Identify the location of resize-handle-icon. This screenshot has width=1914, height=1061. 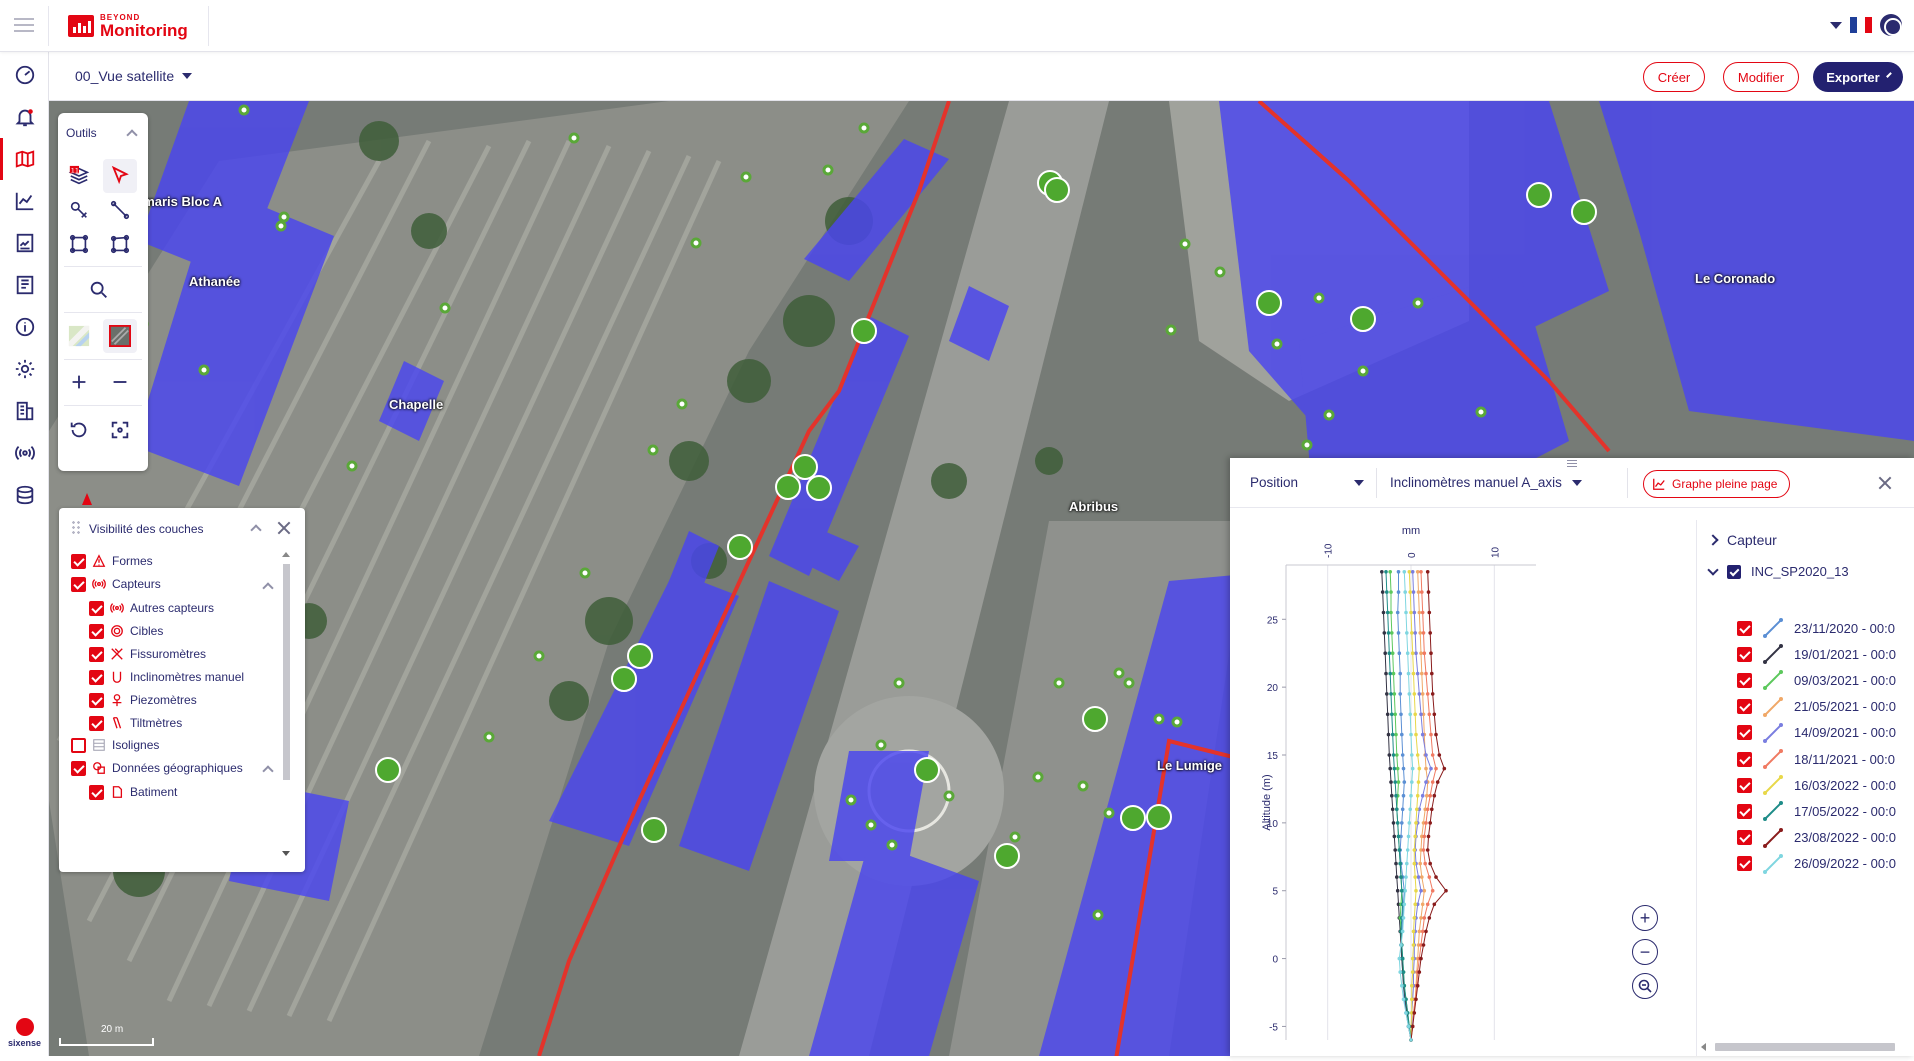
(1572, 464).